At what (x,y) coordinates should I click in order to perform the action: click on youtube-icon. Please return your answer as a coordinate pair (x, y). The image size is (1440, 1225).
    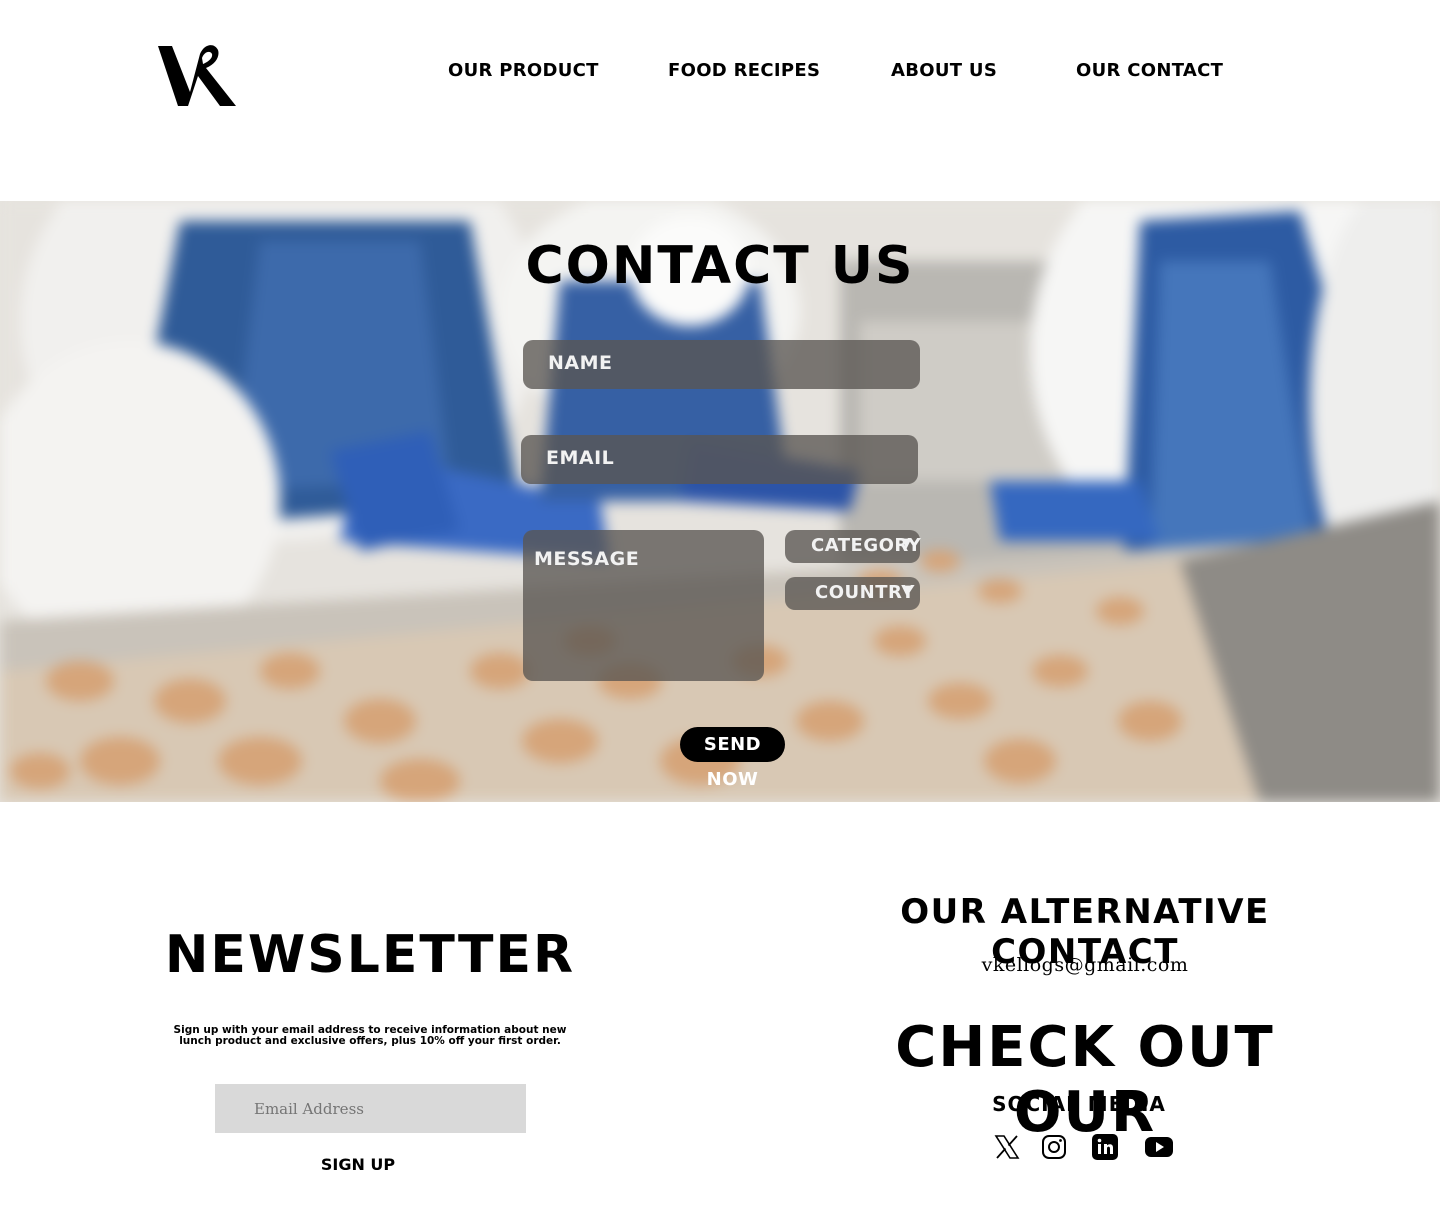
    Looking at the image, I should click on (1158, 1147).